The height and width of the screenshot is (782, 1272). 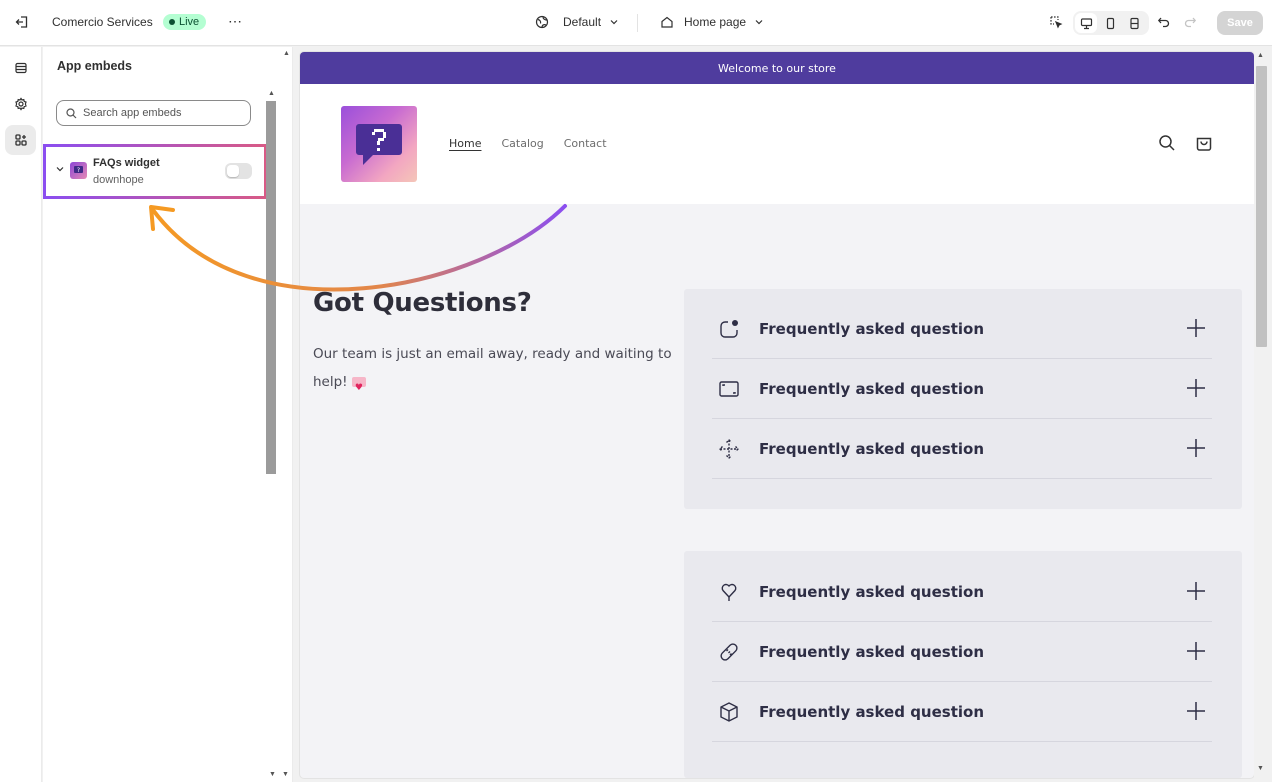 What do you see at coordinates (582, 22) in the screenshot?
I see `theme-label: Default` at bounding box center [582, 22].